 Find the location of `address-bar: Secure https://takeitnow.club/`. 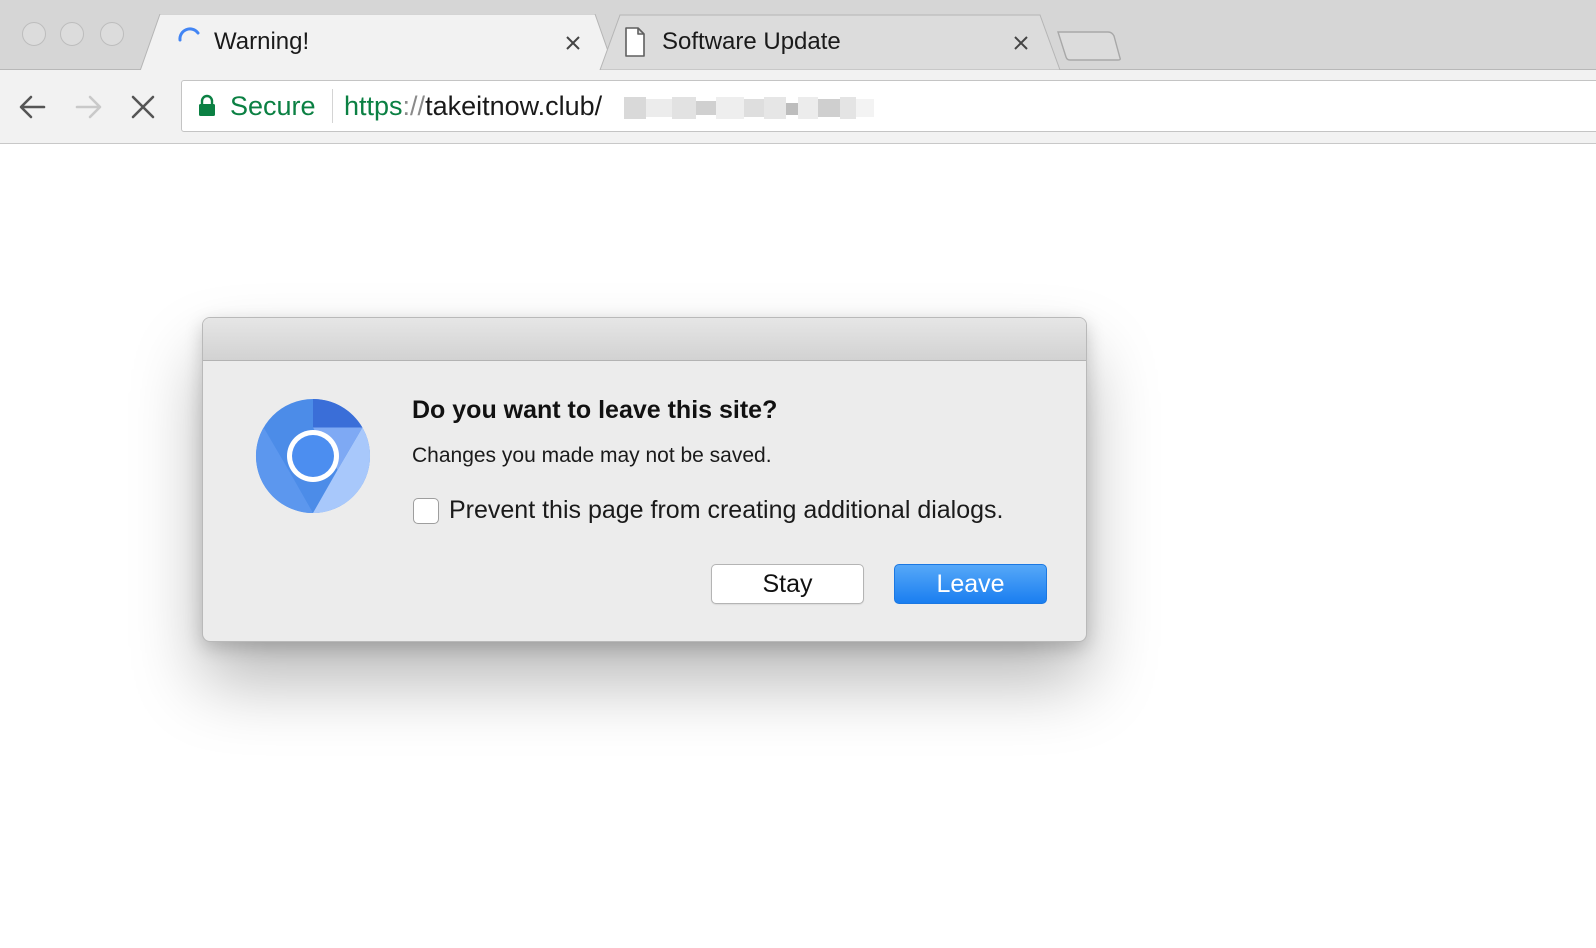

address-bar: Secure https://takeitnow.club/ is located at coordinates (888, 106).